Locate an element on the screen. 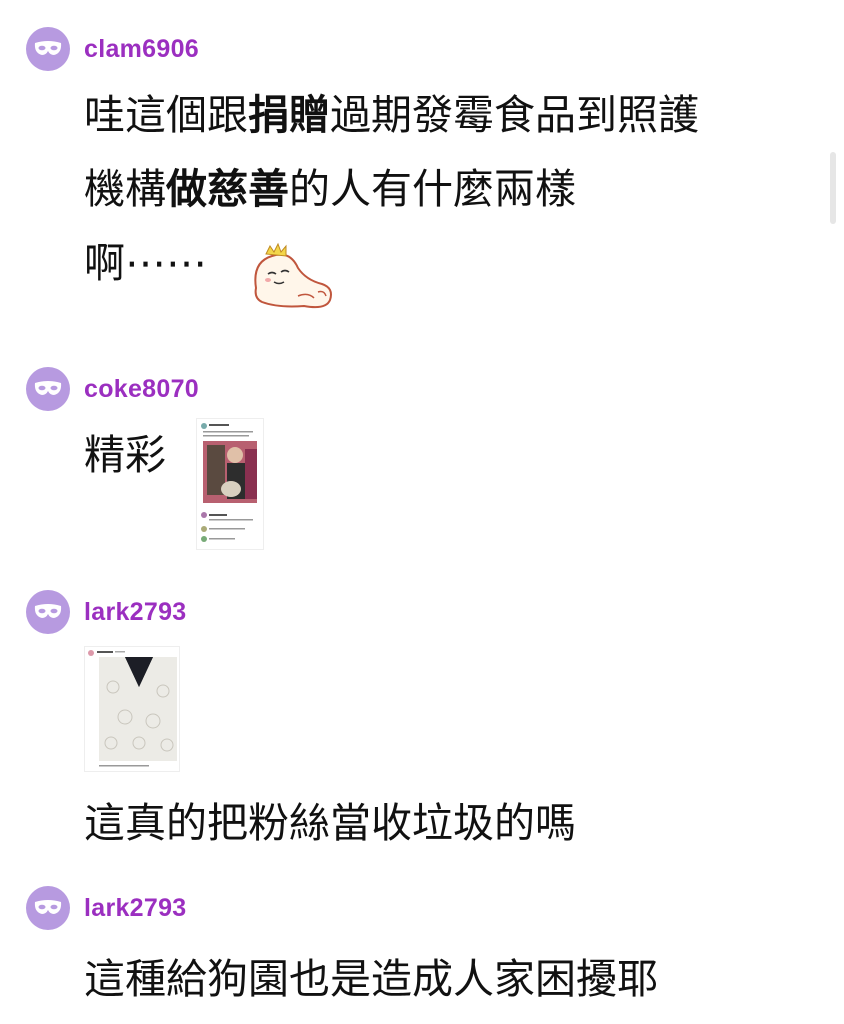  sleeping-blob-sticker is located at coordinates (293, 277).